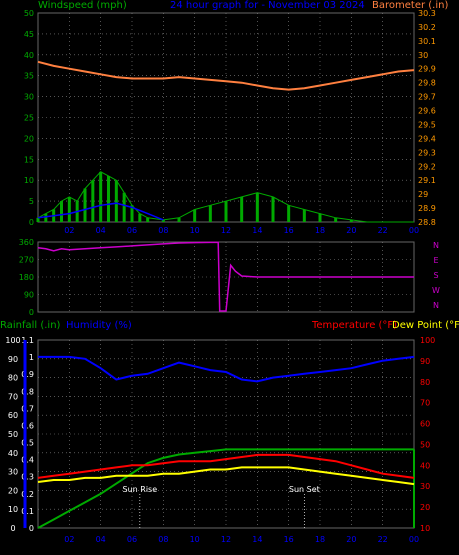 This screenshot has height=555, width=459. I want to click on wind-y-tick: 35, so click(29, 76).